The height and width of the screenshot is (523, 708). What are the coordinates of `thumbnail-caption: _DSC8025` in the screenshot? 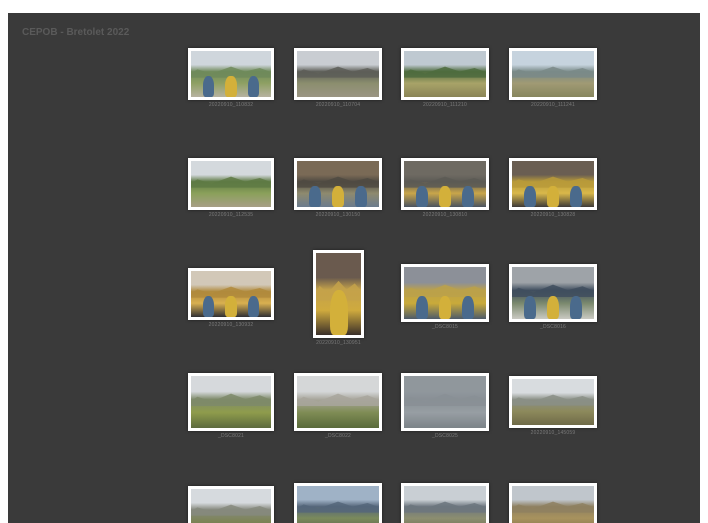 It's located at (445, 436).